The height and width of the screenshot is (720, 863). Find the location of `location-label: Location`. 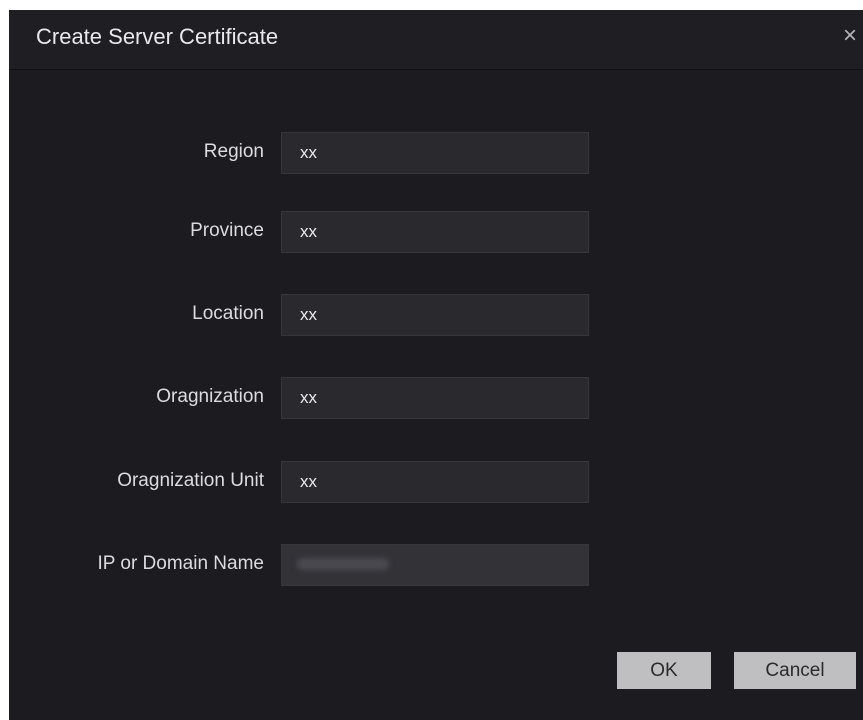

location-label: Location is located at coordinates (228, 313).